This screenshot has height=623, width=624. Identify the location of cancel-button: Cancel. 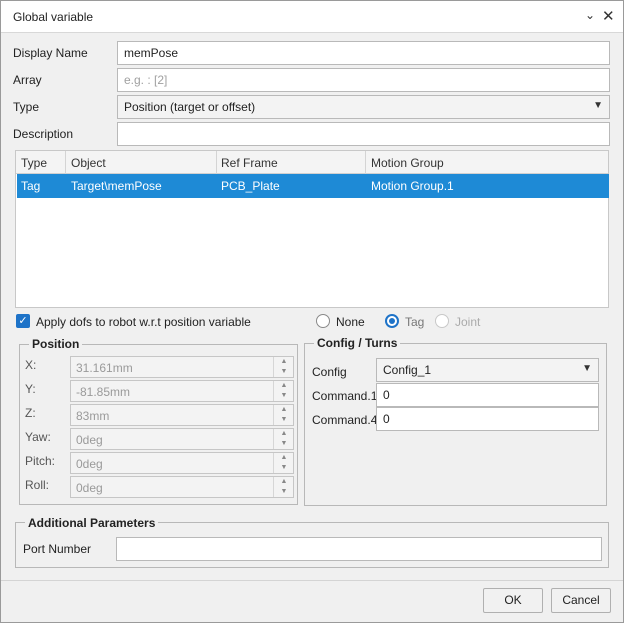
(581, 600).